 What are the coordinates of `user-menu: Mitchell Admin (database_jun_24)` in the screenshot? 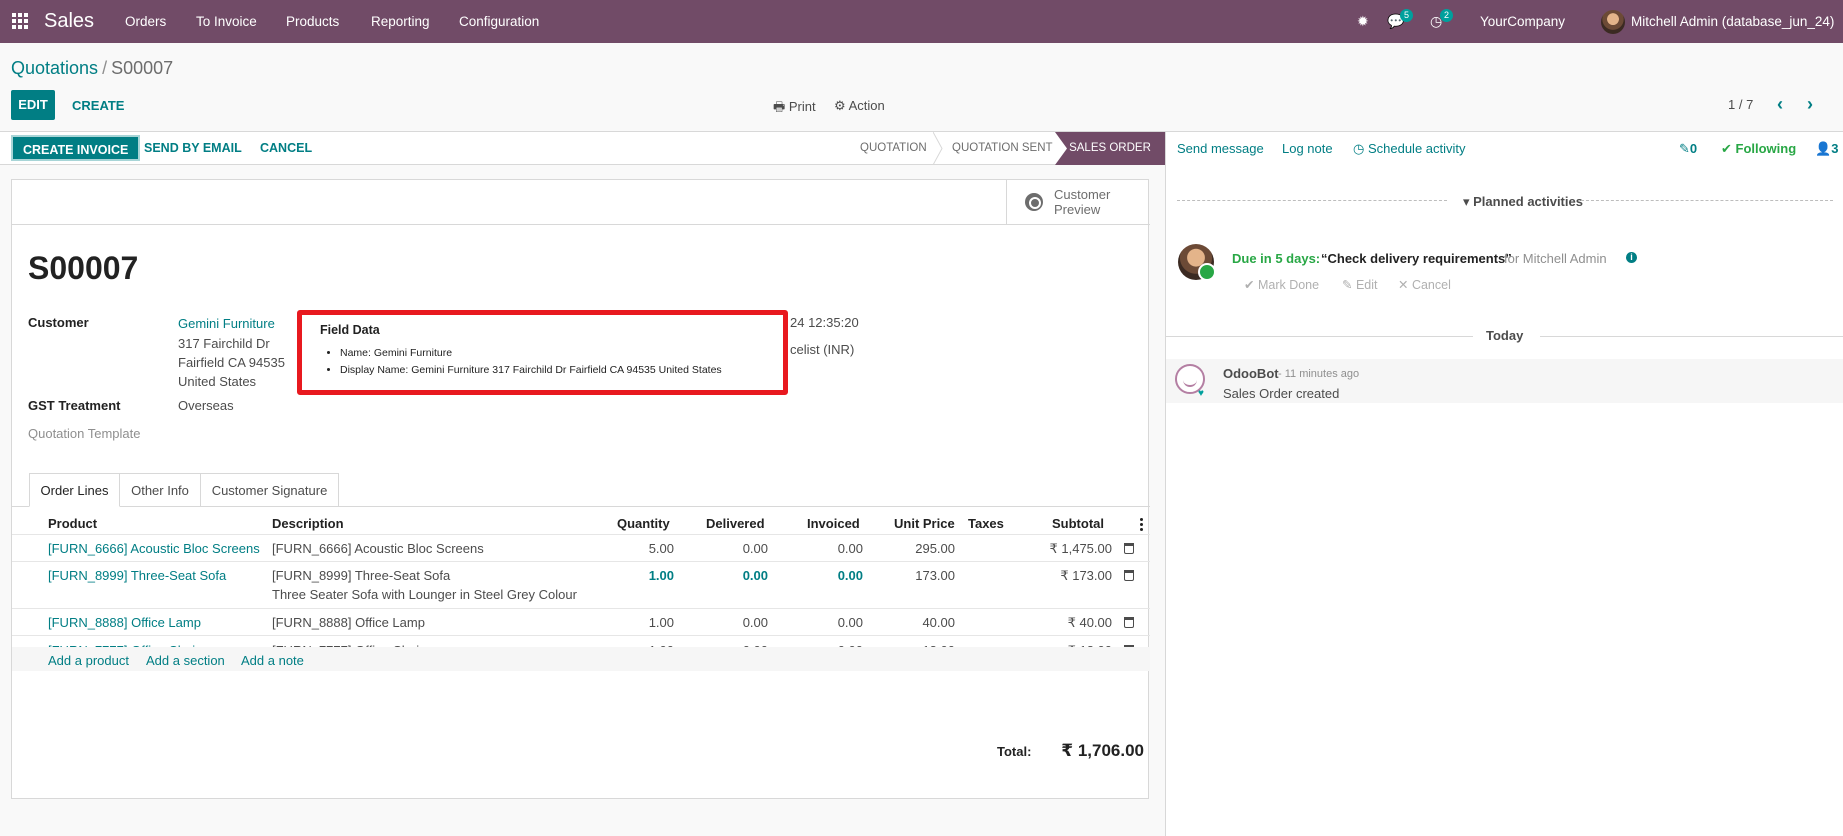 It's located at (1732, 21).